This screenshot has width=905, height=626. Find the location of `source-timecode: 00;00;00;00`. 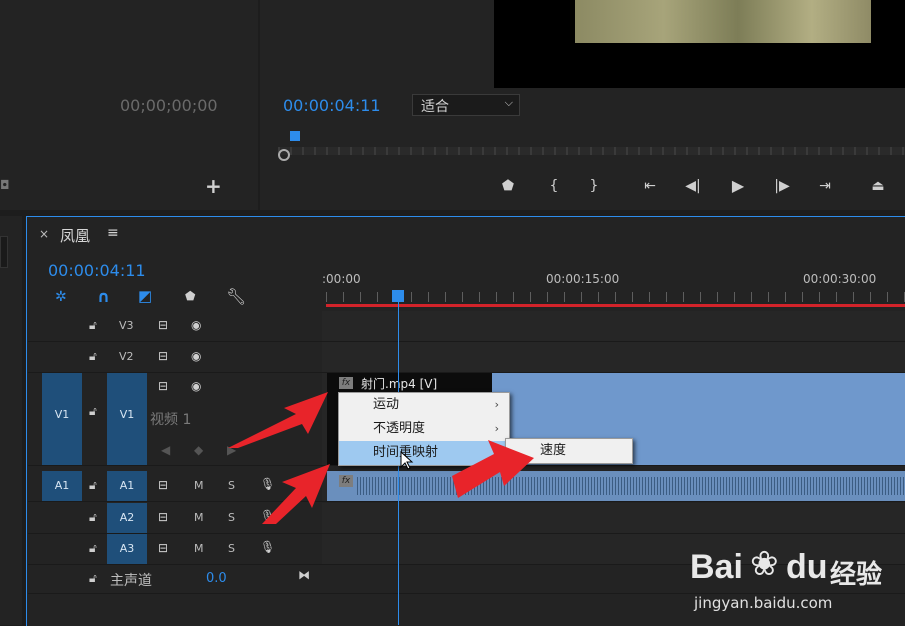

source-timecode: 00;00;00;00 is located at coordinates (169, 105).